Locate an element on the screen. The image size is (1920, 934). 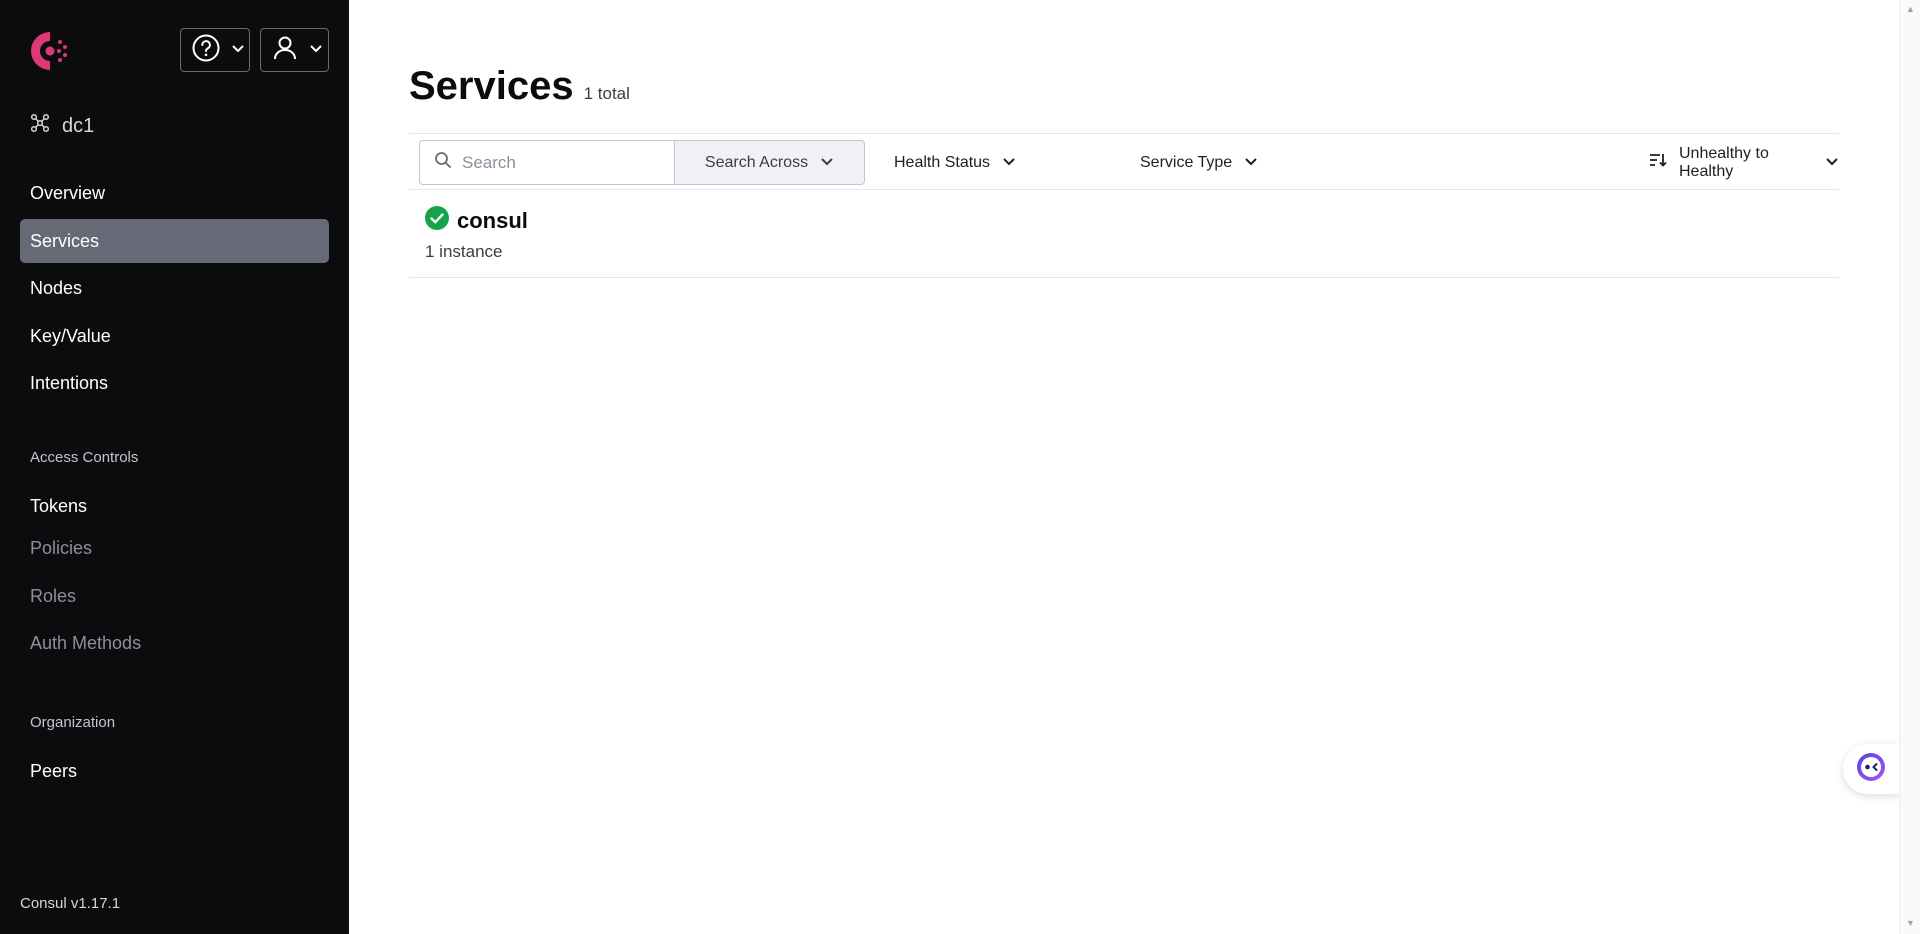
service-type-filter: Service Type is located at coordinates (1199, 162).